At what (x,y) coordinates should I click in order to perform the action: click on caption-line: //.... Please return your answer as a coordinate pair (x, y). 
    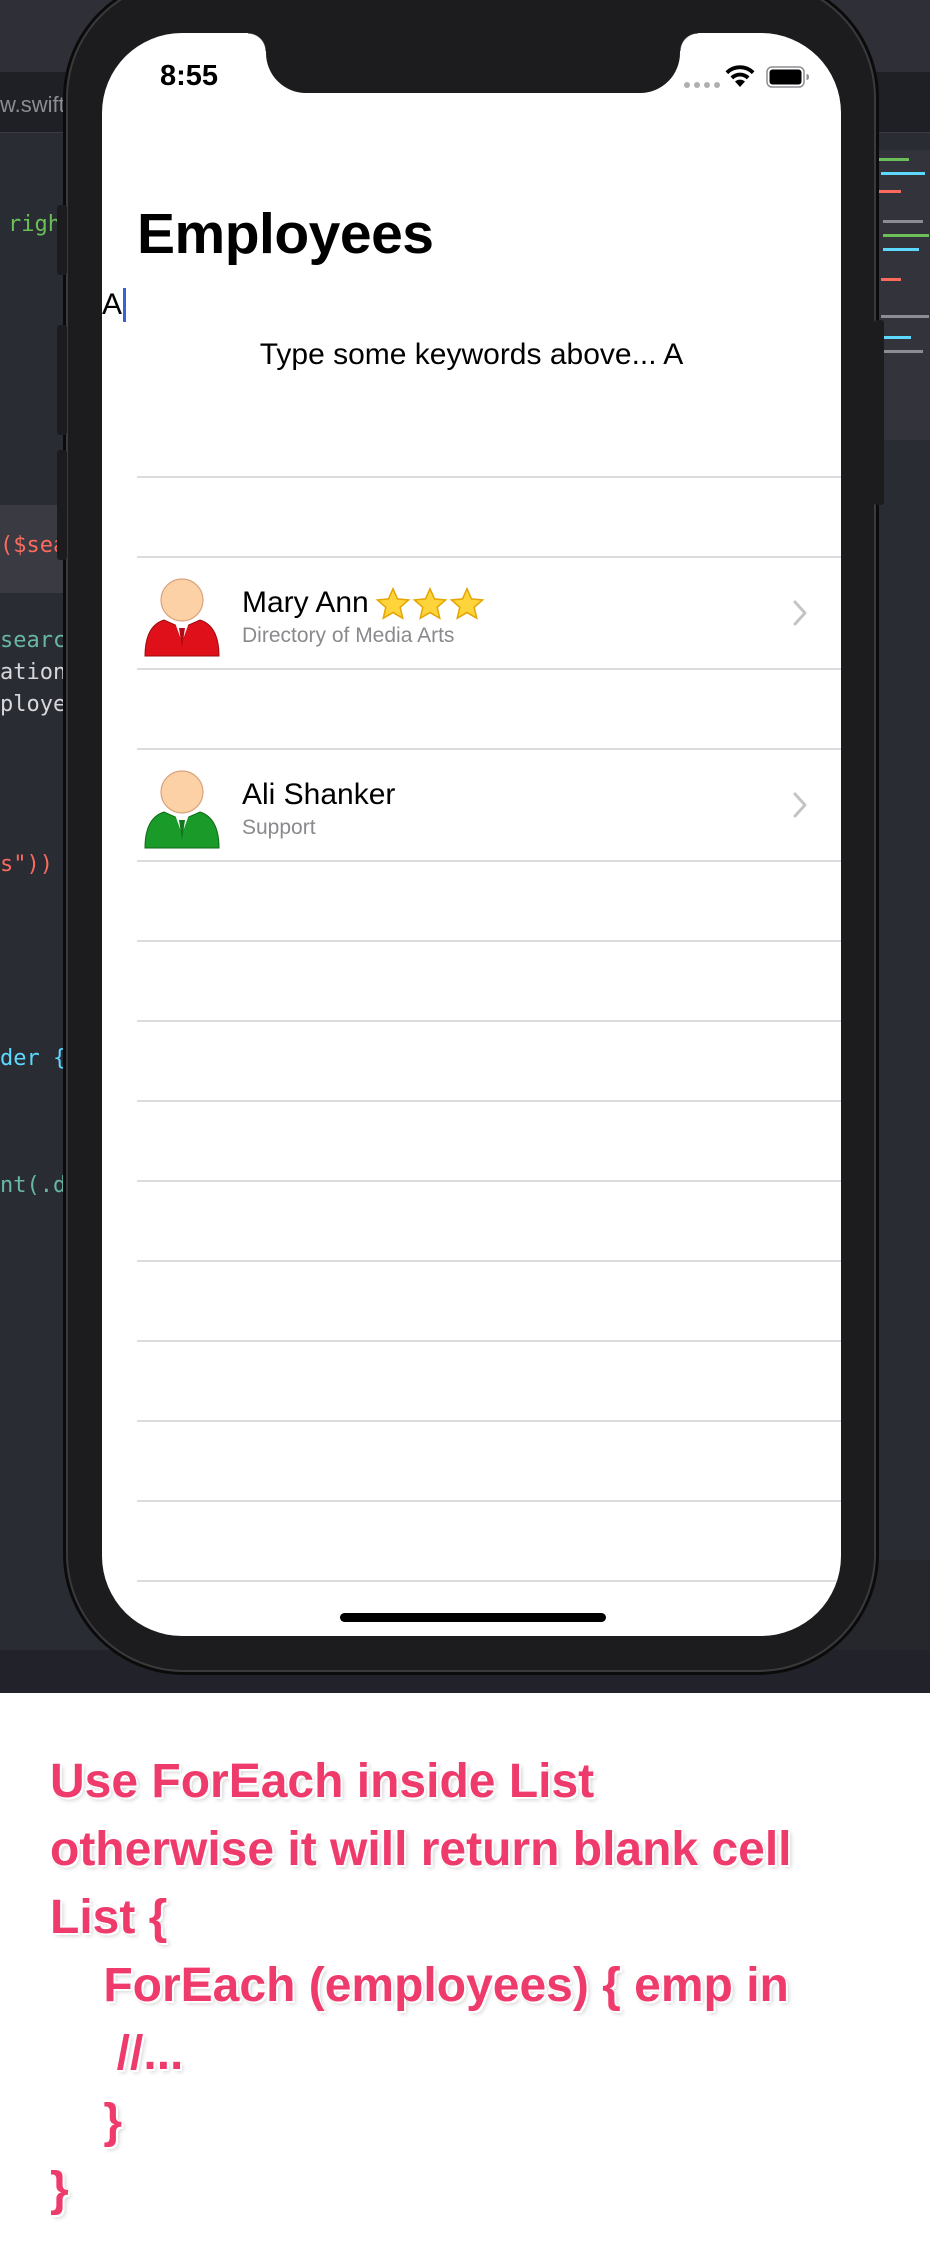
    Looking at the image, I should click on (117, 2053).